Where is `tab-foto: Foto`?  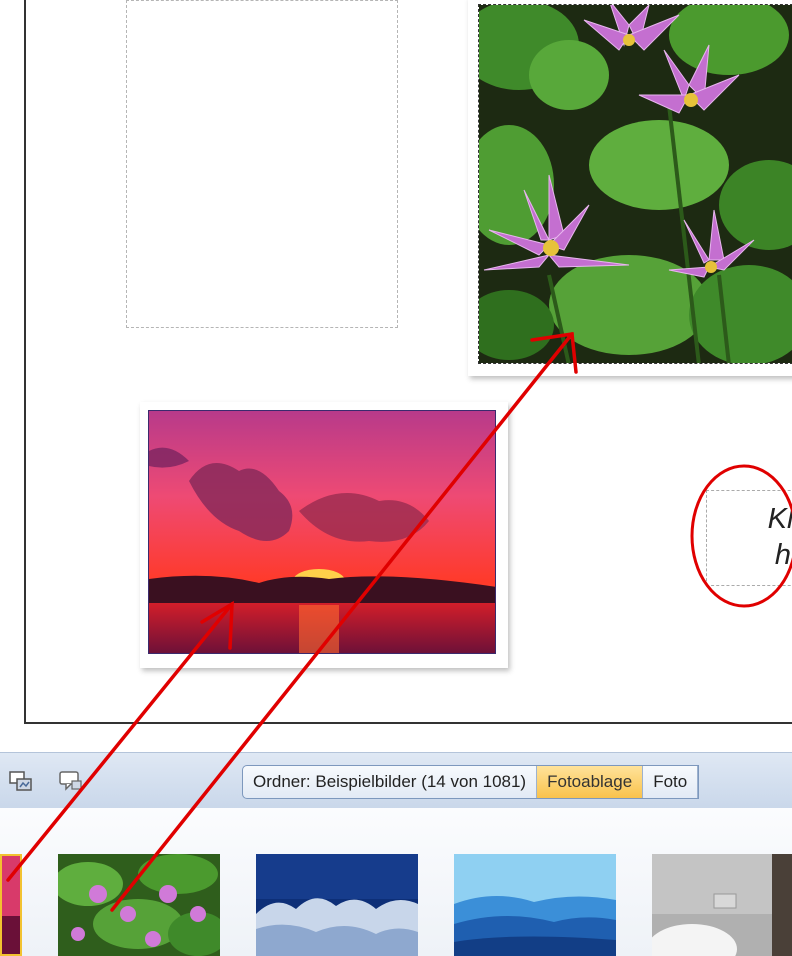
tab-foto: Foto is located at coordinates (671, 782).